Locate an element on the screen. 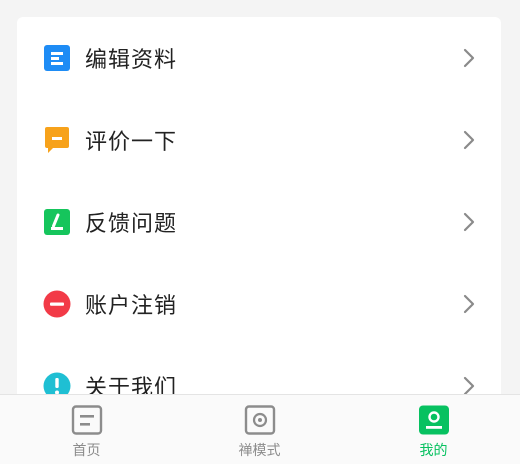 Image resolution: width=520 pixels, height=464 pixels. menu-item-label: 账户注销 is located at coordinates (131, 306).